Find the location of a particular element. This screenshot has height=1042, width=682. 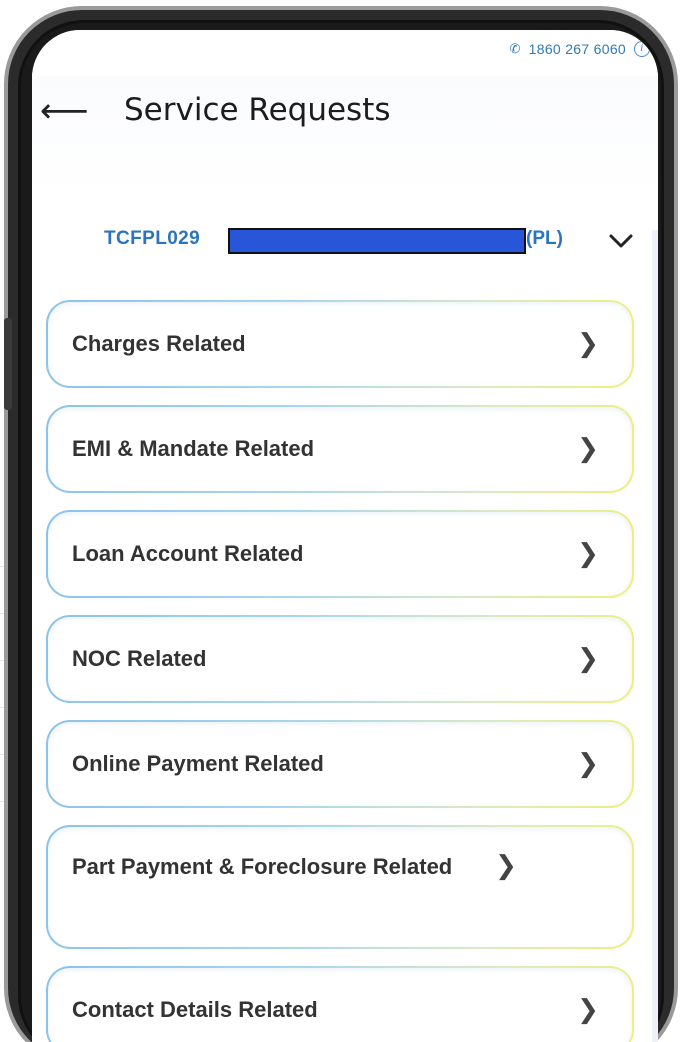

helpline: ✆ 1860 267 6060 i is located at coordinates (579, 49).